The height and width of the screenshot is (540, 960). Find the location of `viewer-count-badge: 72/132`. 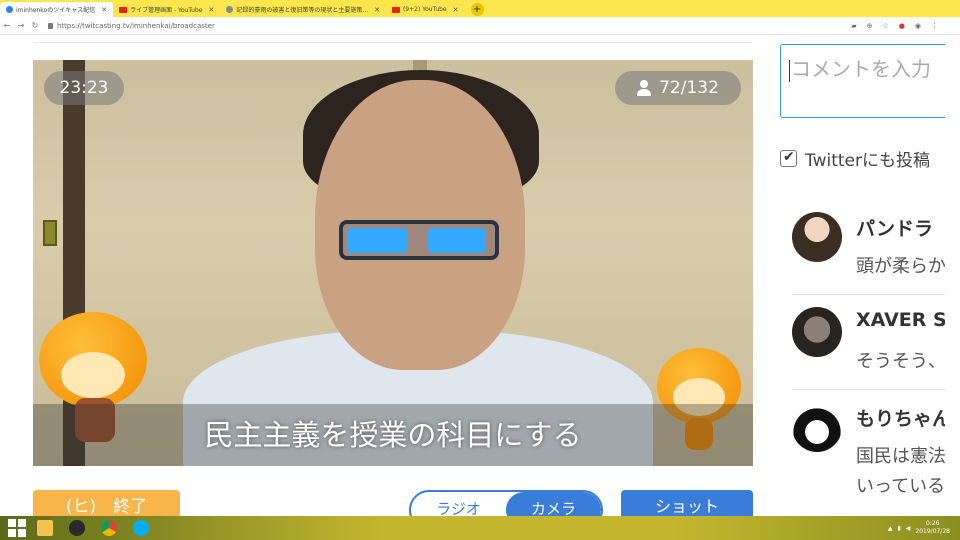

viewer-count-badge: 72/132 is located at coordinates (678, 88).